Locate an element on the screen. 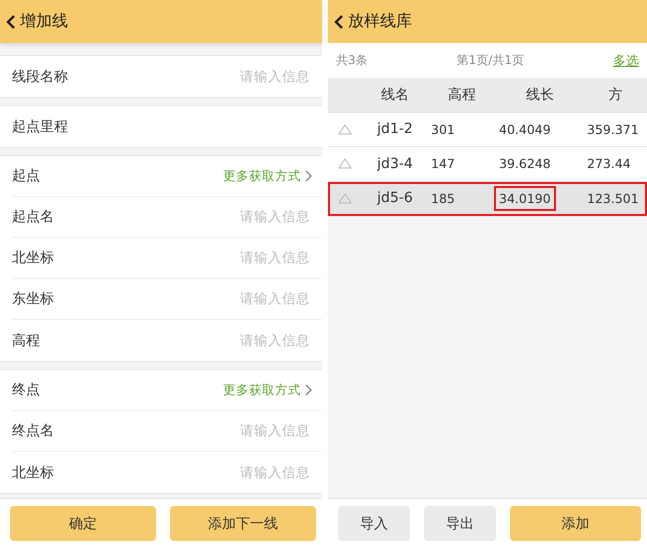 The image size is (647, 548). table-row: jd5-6 185 34.0190 123.501 is located at coordinates (487, 199).